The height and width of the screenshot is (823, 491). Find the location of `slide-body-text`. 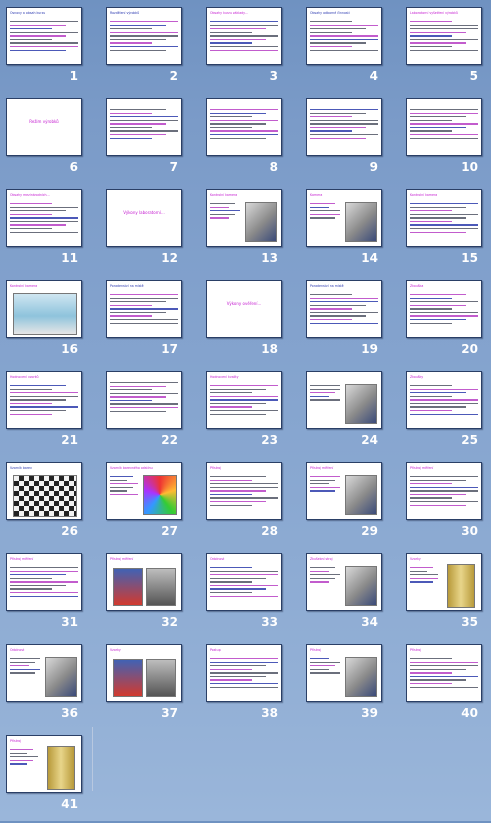

slide-body-text is located at coordinates (44, 219).